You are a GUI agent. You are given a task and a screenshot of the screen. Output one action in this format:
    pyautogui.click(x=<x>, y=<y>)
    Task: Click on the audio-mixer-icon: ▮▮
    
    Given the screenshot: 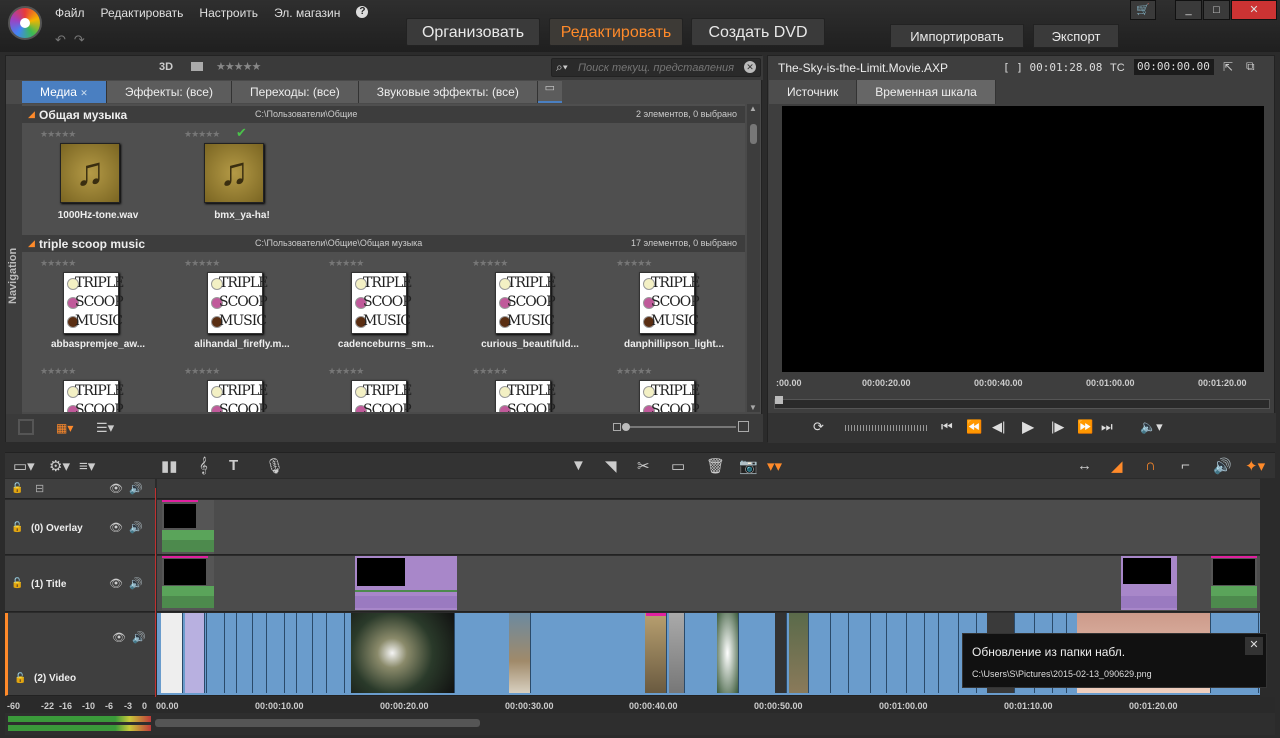 What is the action you would take?
    pyautogui.click(x=169, y=466)
    